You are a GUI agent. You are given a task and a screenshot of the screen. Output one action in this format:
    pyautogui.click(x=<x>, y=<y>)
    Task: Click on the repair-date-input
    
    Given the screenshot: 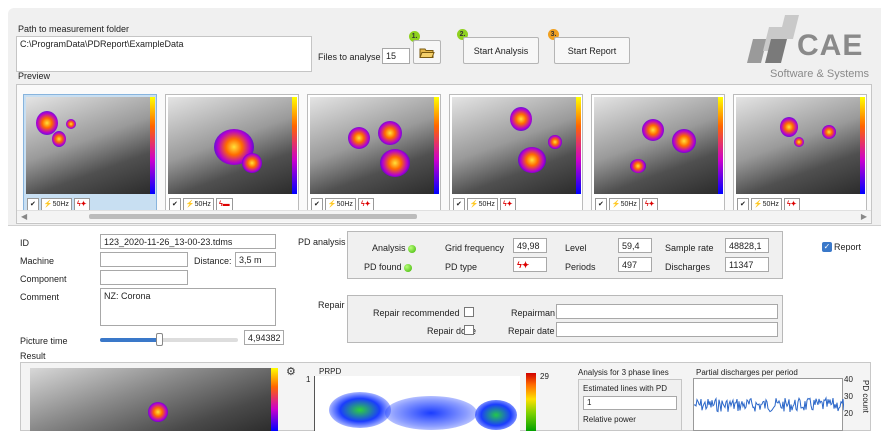 What is the action you would take?
    pyautogui.click(x=667, y=329)
    